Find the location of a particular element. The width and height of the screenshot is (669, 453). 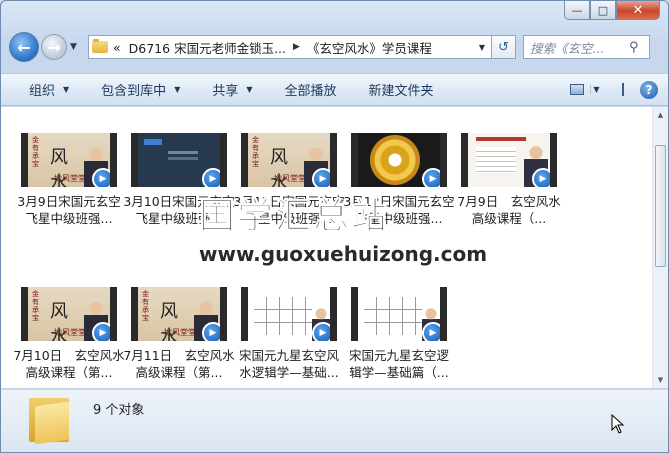

organize-label: 组织 is located at coordinates (42, 91).